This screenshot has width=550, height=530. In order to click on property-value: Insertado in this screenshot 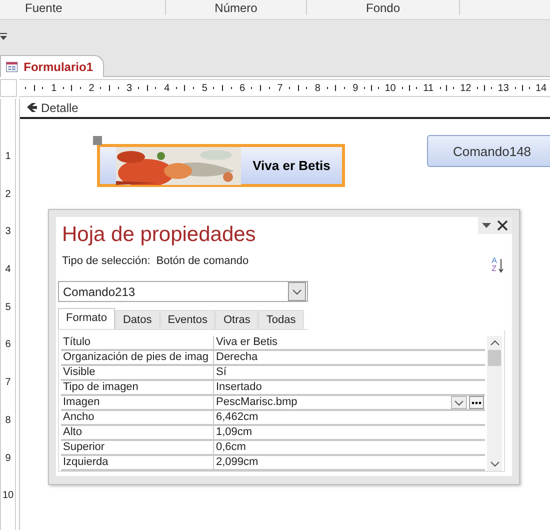, I will do `click(349, 387)`.